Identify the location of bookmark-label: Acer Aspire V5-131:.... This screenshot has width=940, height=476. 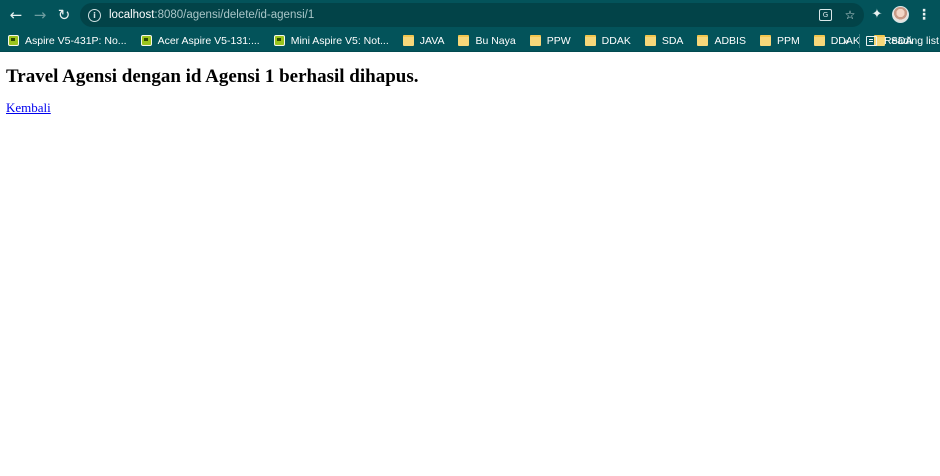
(208, 40).